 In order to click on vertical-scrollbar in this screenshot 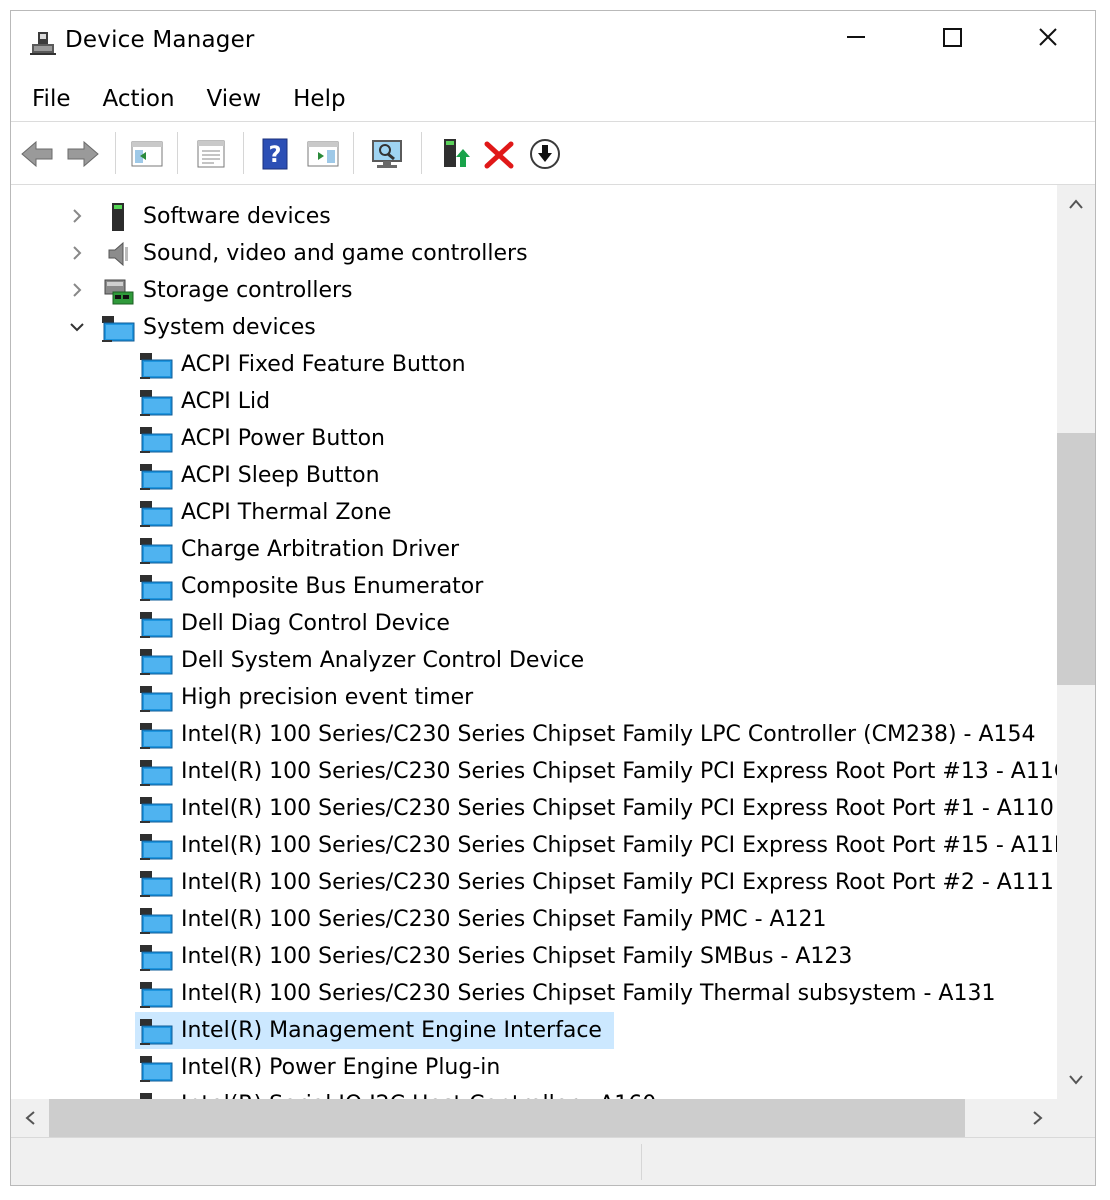, I will do `click(1076, 642)`.